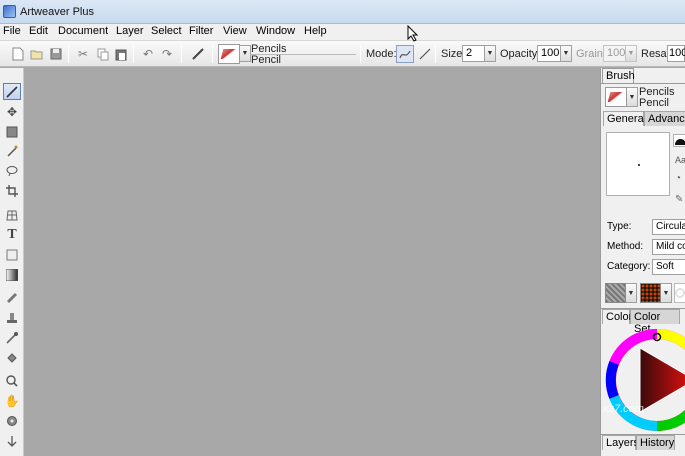 This screenshot has height=456, width=685. What do you see at coordinates (12, 190) in the screenshot?
I see `crop-icon` at bounding box center [12, 190].